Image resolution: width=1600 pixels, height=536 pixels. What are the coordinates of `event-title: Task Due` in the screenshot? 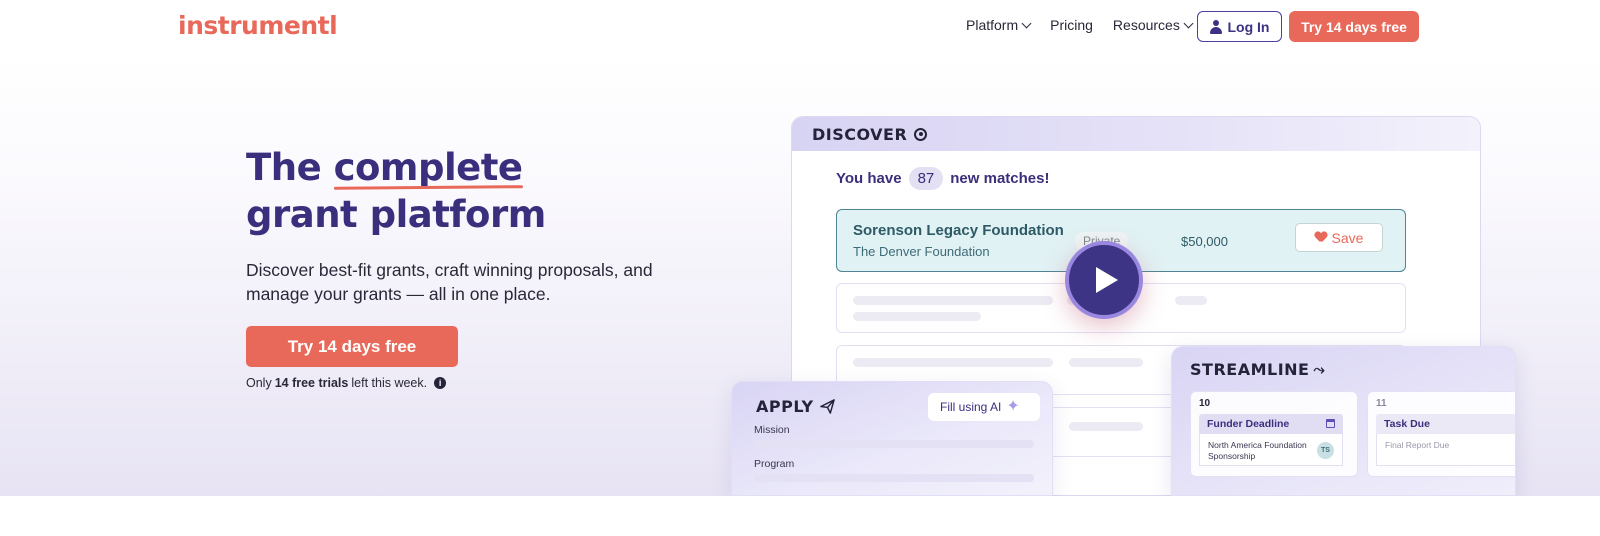 It's located at (1445, 424).